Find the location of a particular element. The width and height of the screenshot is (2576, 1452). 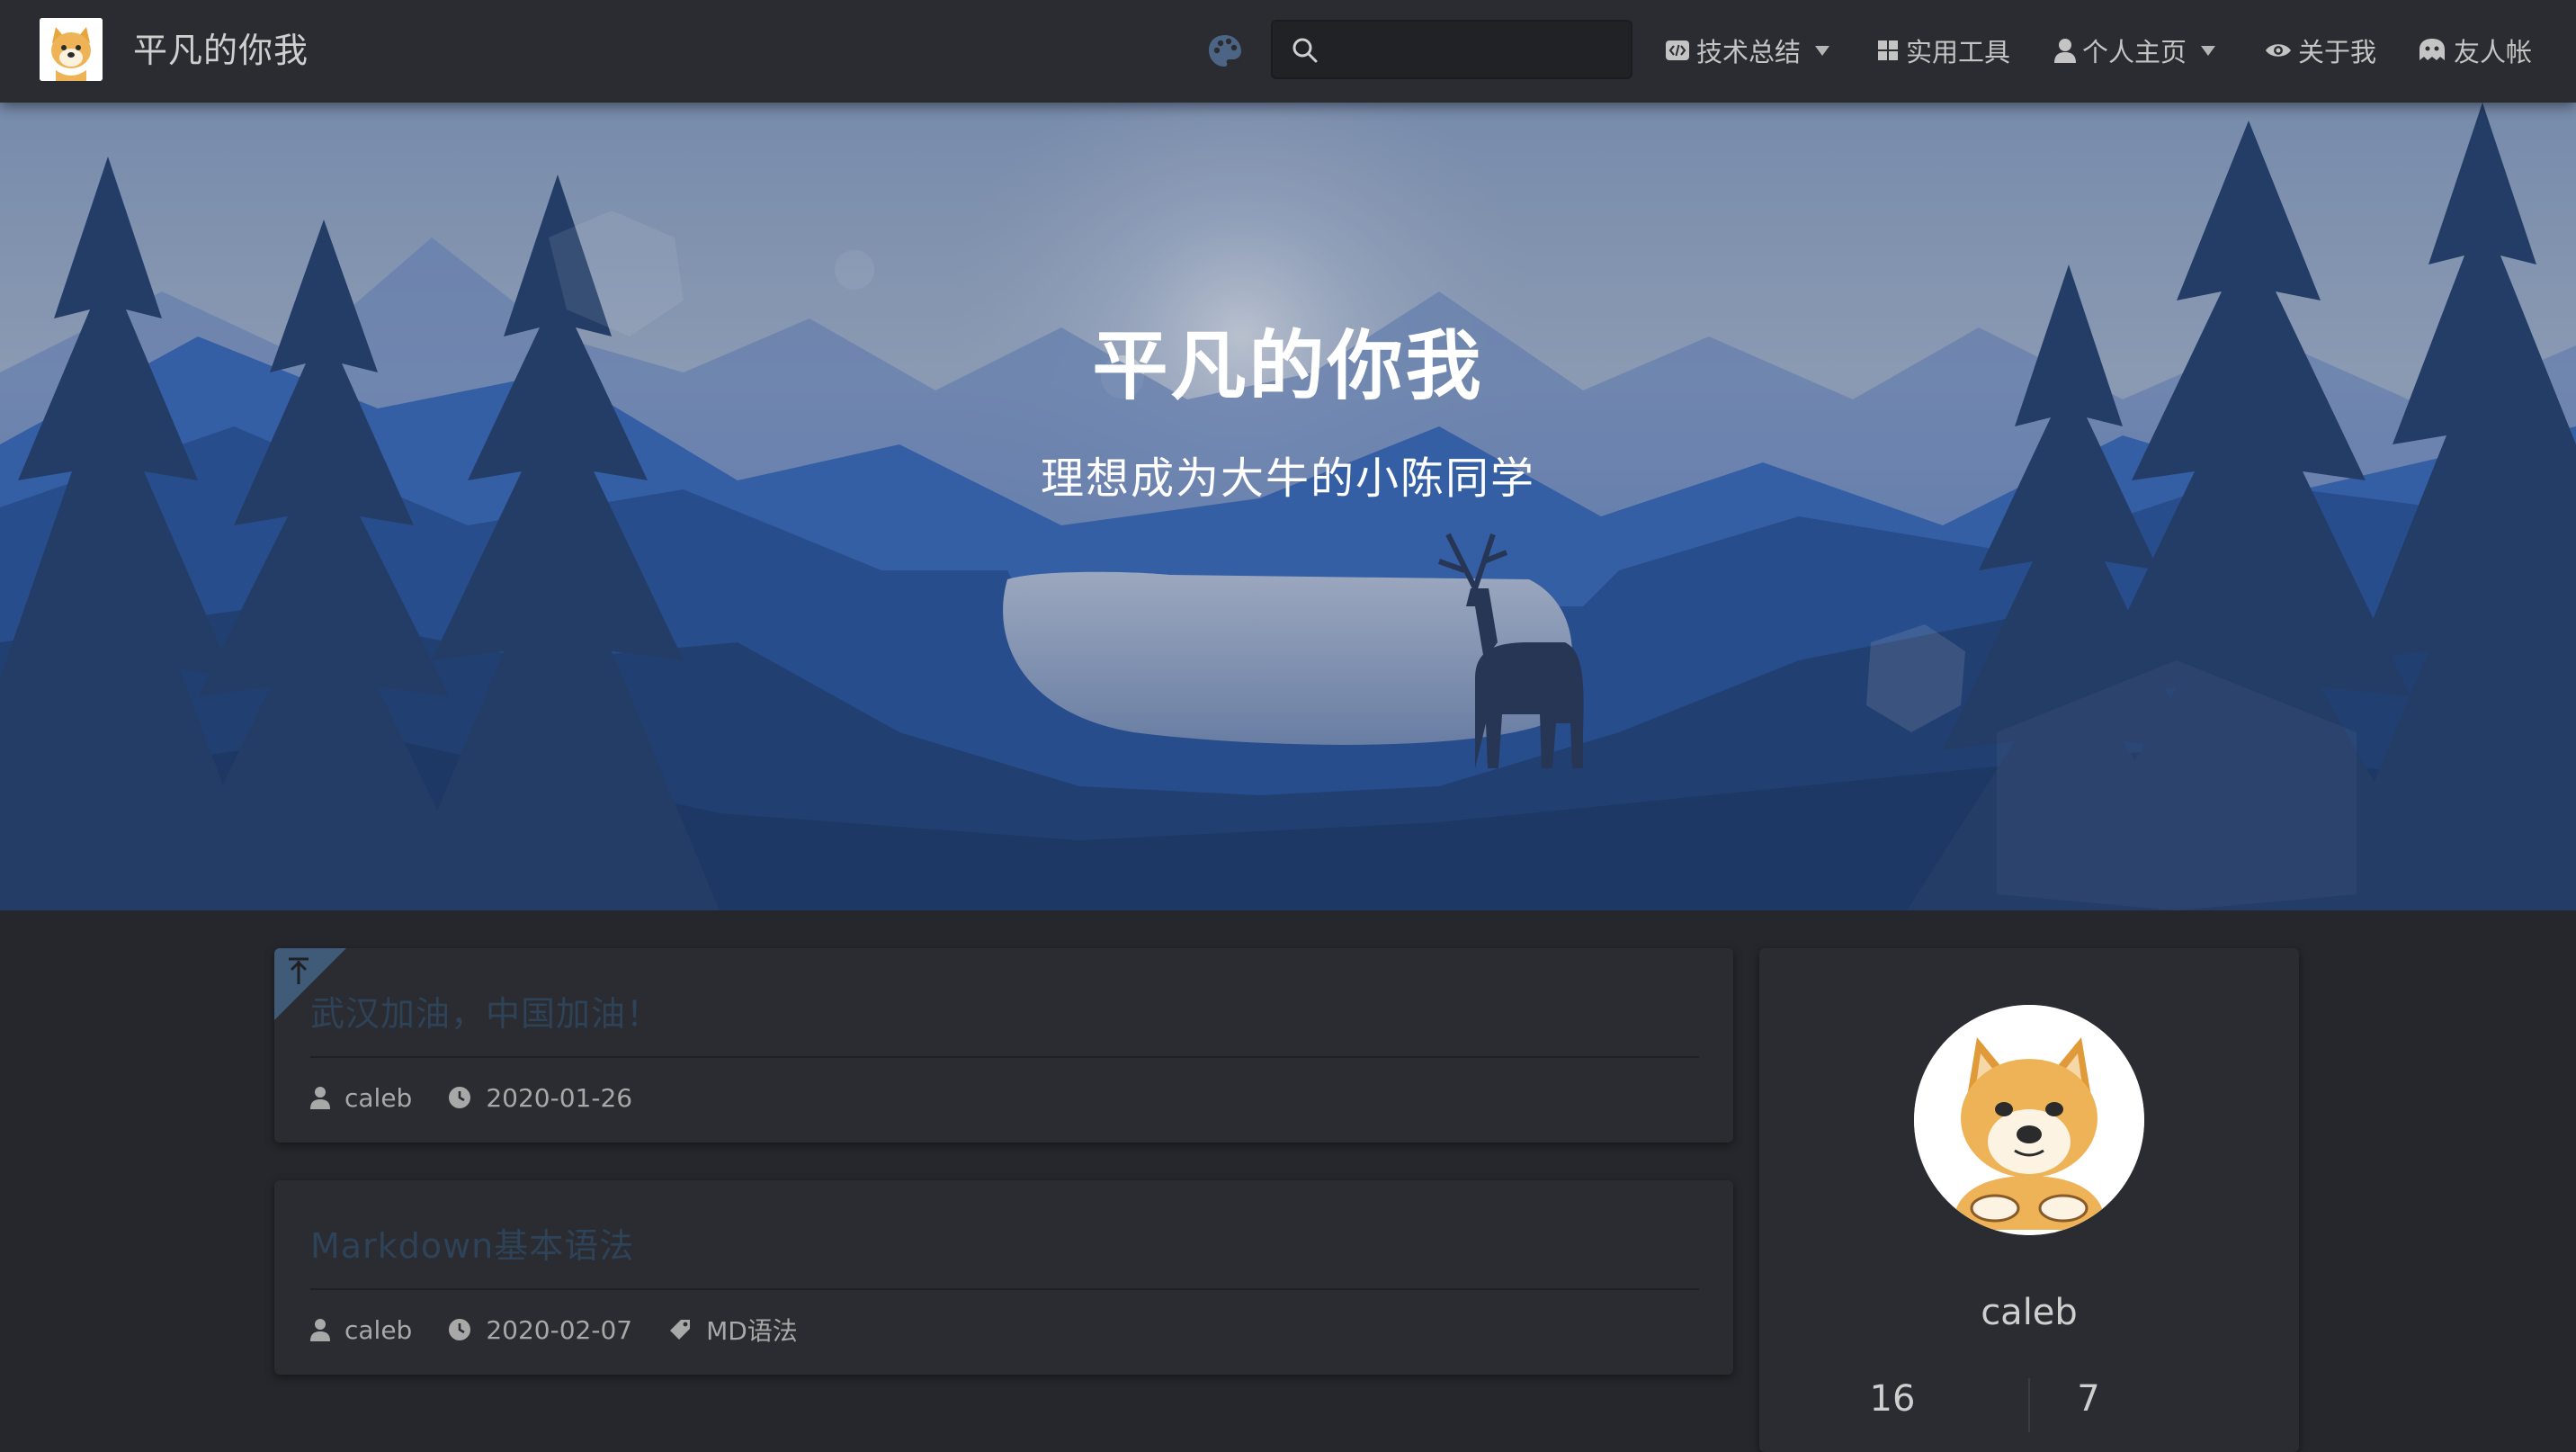

grid-icon is located at coordinates (1888, 50).